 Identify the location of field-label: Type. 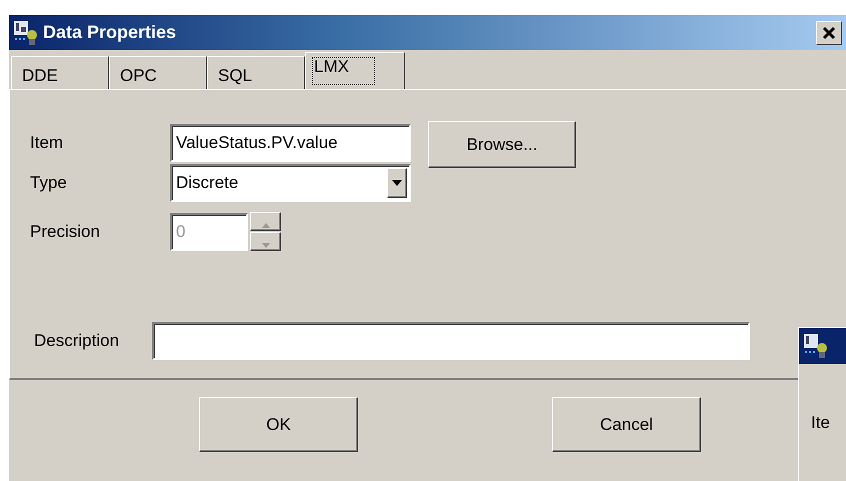
(49, 183).